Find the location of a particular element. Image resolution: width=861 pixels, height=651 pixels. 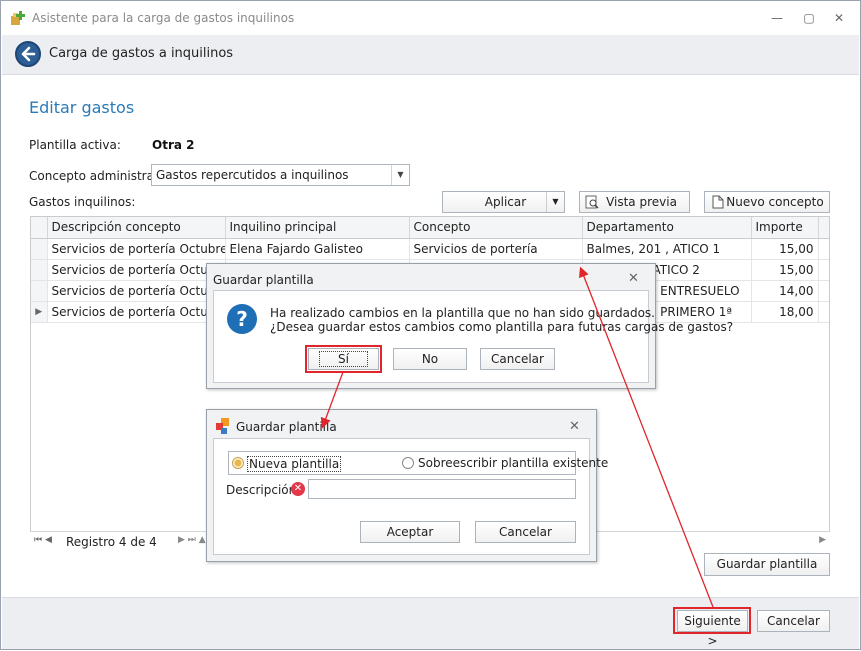

active-template-value: Otra 2 is located at coordinates (173, 145).